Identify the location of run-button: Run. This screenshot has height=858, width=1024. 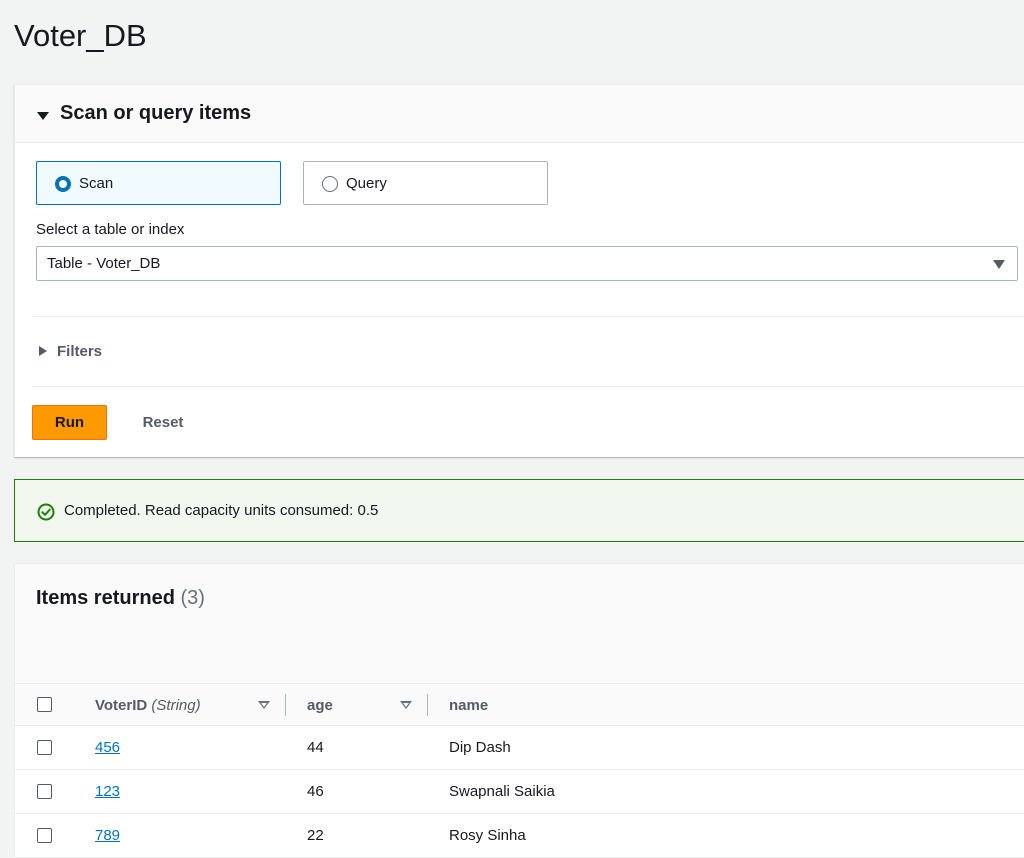
(69, 422).